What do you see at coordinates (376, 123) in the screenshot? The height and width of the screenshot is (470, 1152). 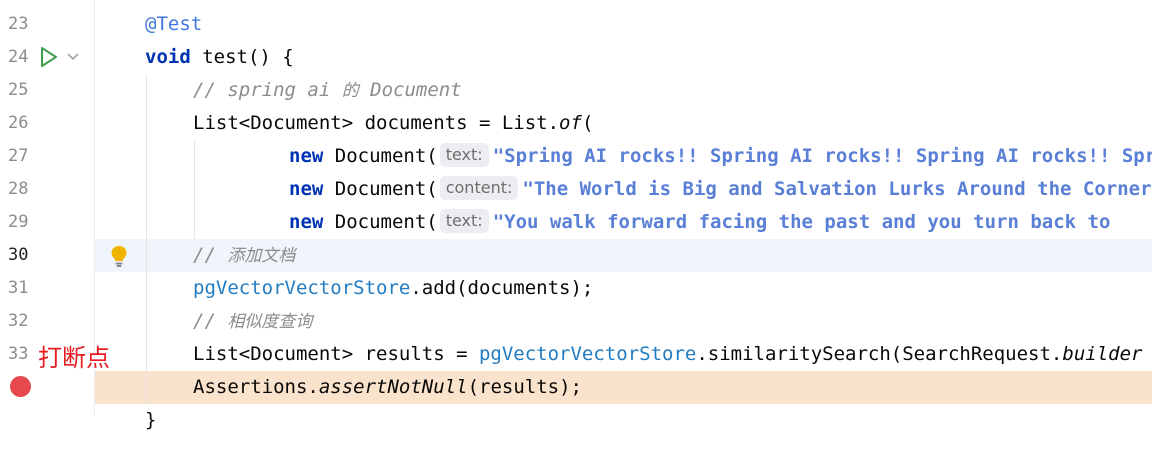 I see `code-token: List<Document> documents = List.` at bounding box center [376, 123].